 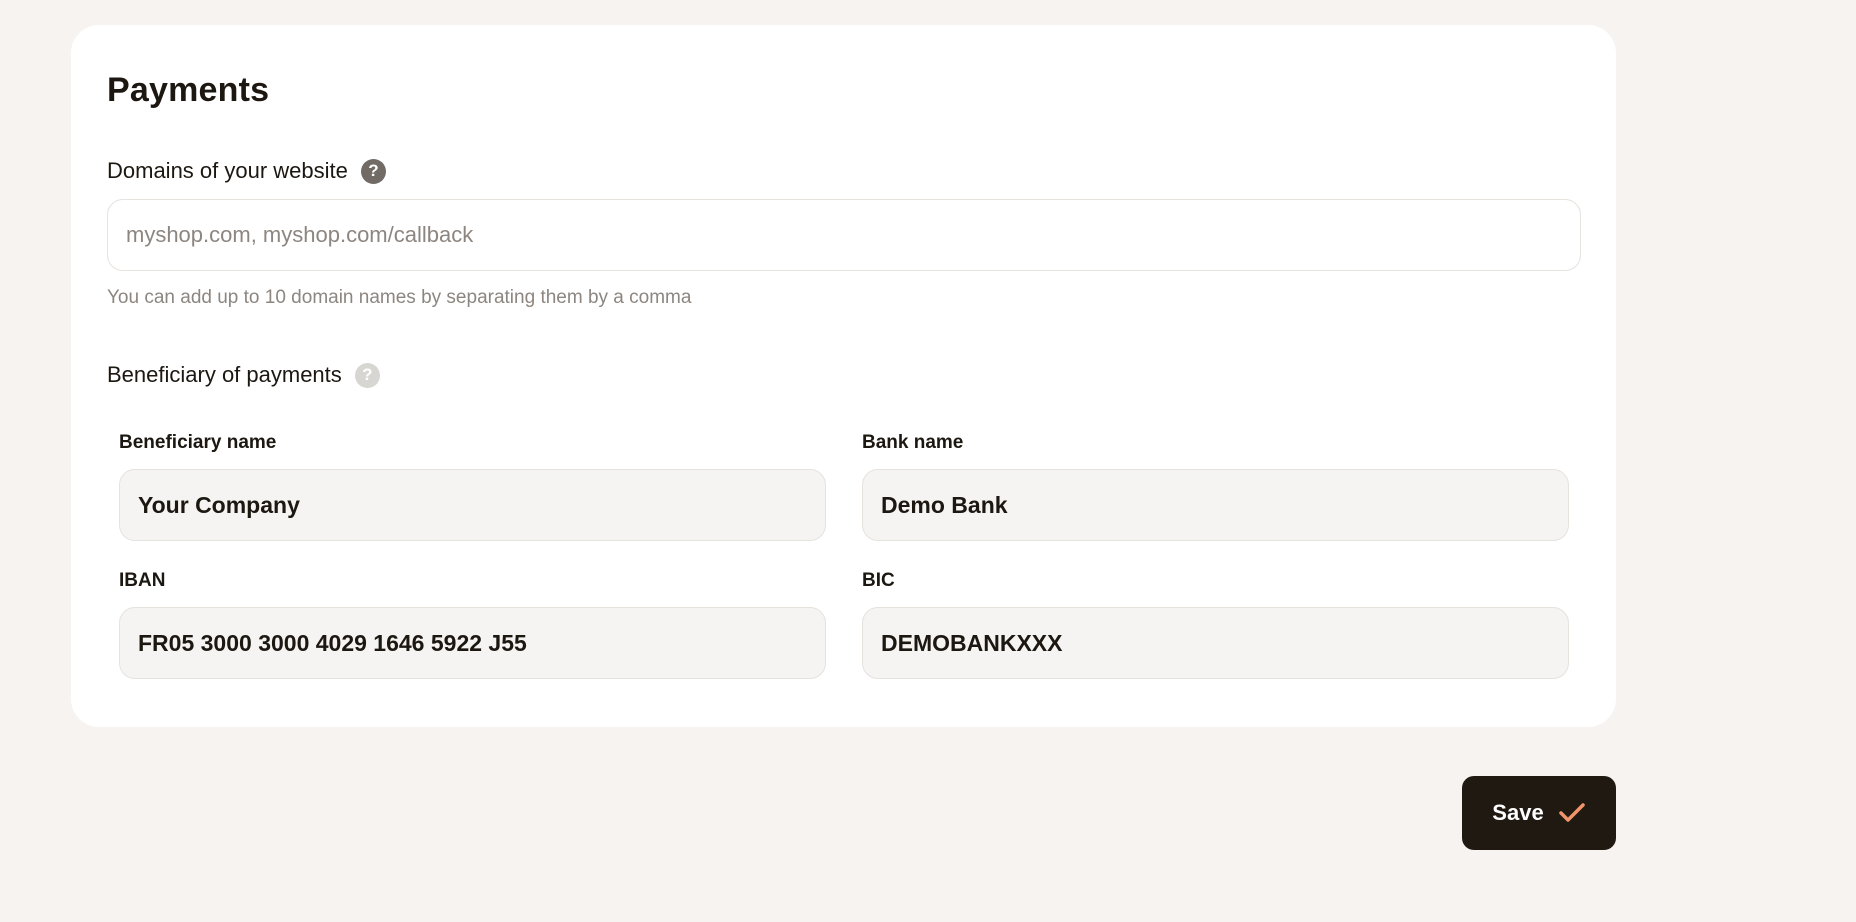 I want to click on check-icon, so click(x=1571, y=812).